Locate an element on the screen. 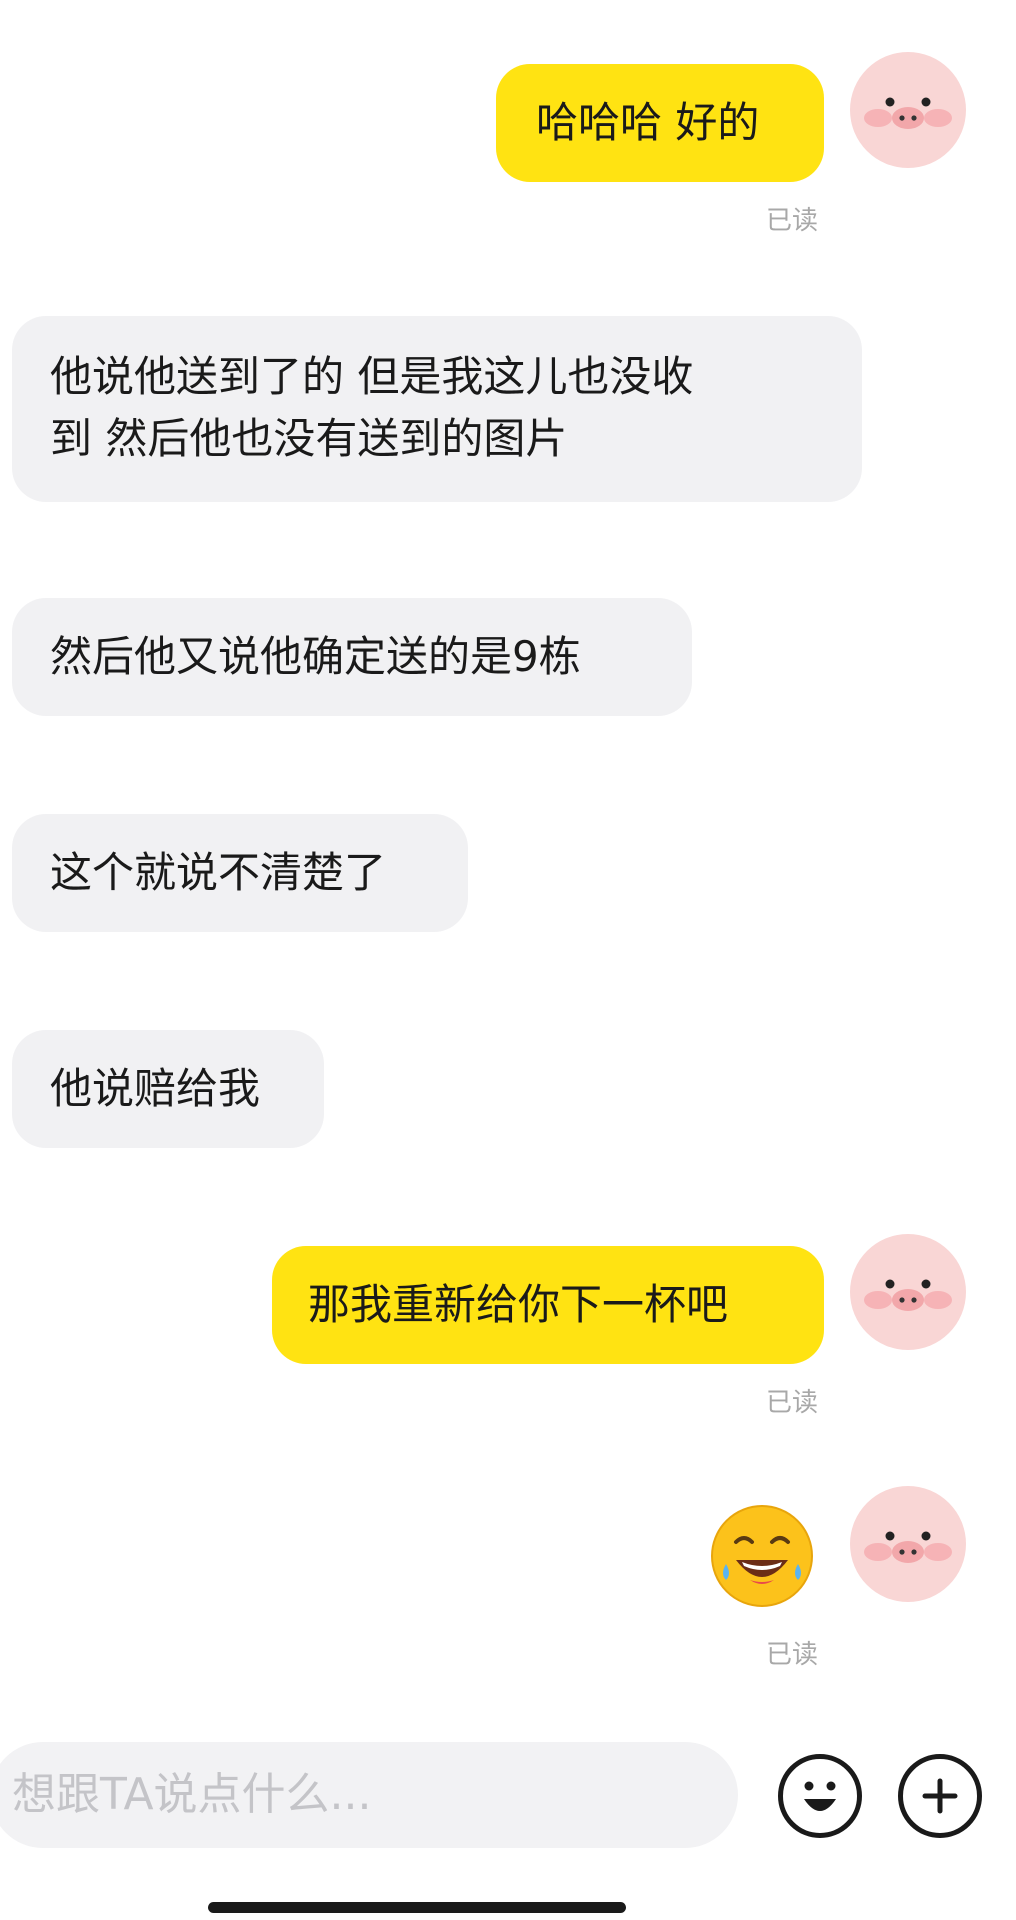 Image resolution: width=1016 pixels, height=1920 pixels. home-indicator is located at coordinates (417, 1907).